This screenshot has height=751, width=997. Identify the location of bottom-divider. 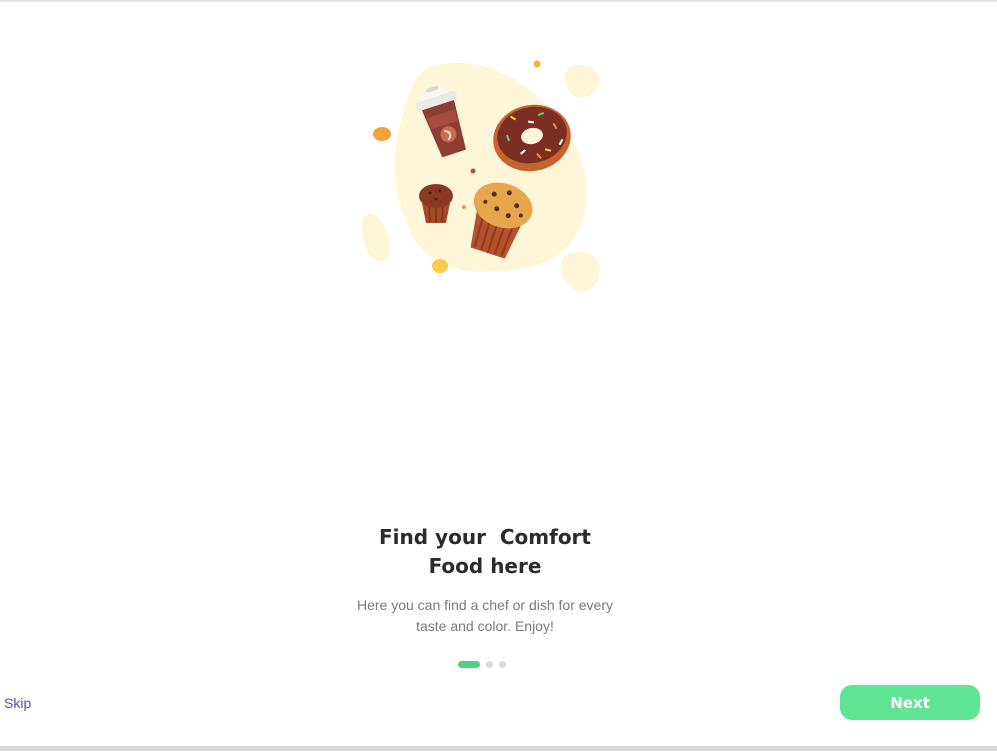
(498, 748).